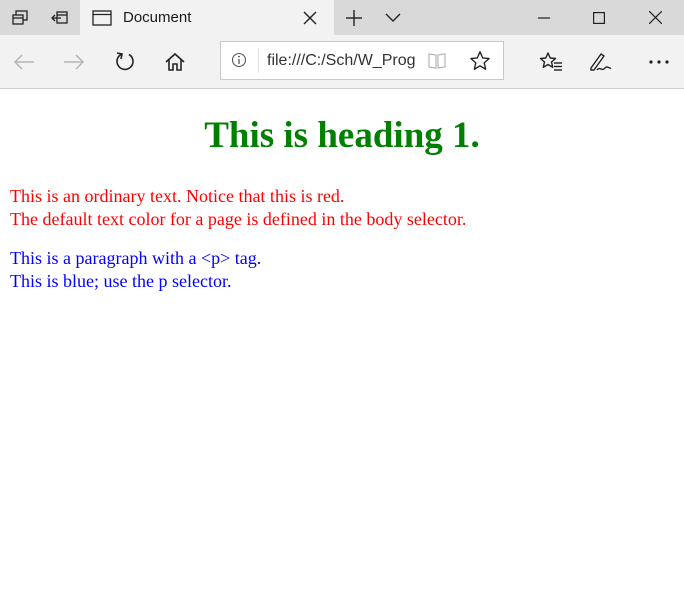 This screenshot has width=684, height=613. Describe the element at coordinates (24, 62) in the screenshot. I see `back-arrow-icon` at that location.